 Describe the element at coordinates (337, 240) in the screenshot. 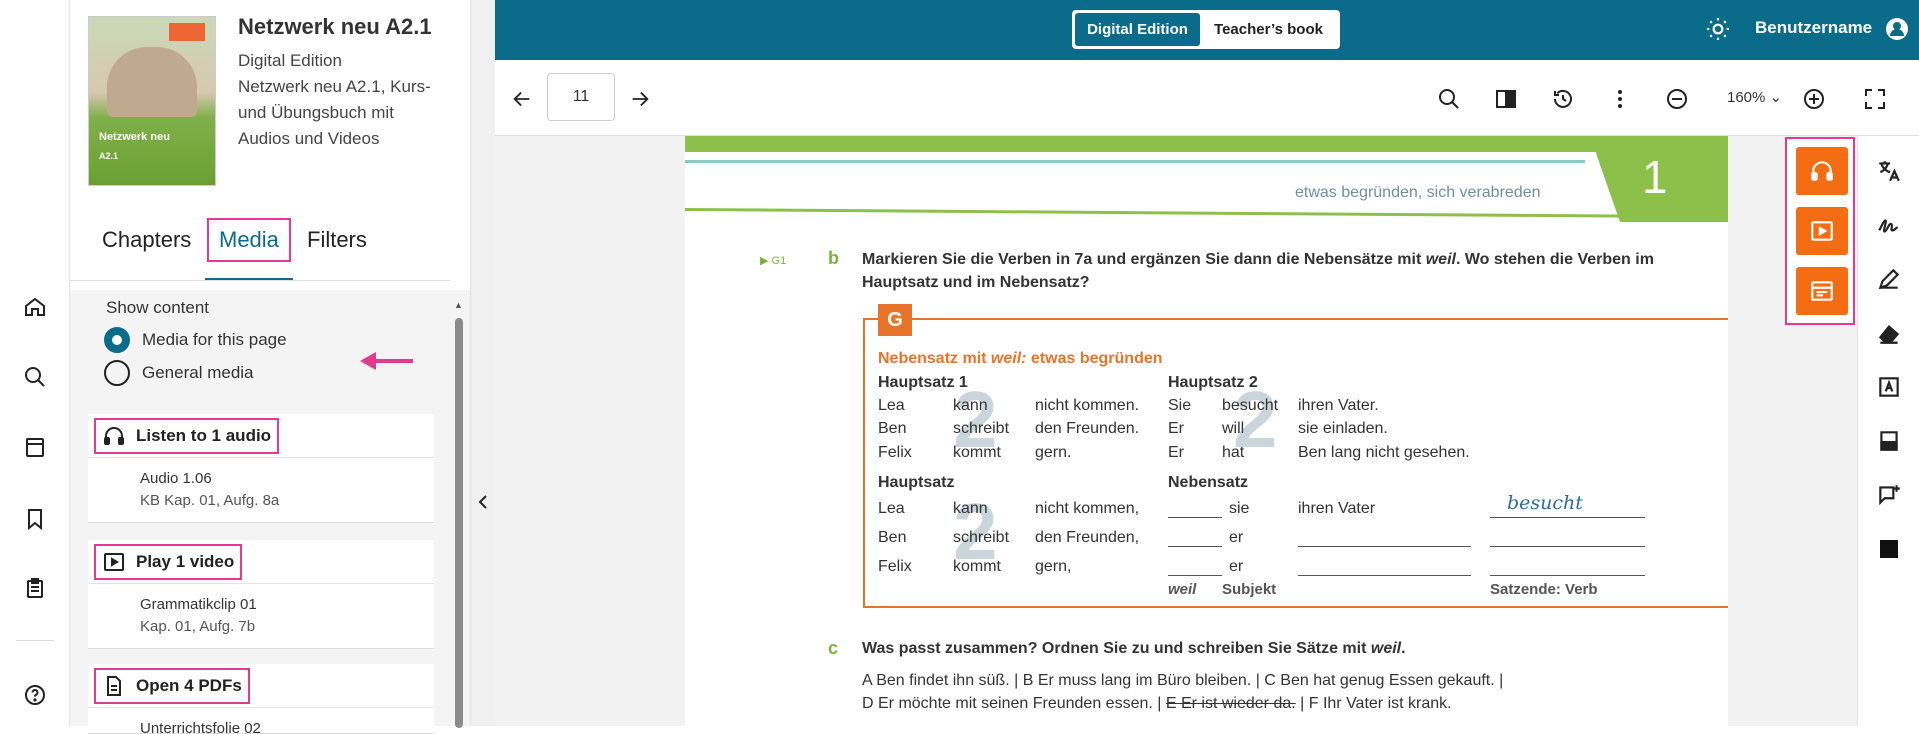

I see `tab-filters: Filters` at that location.